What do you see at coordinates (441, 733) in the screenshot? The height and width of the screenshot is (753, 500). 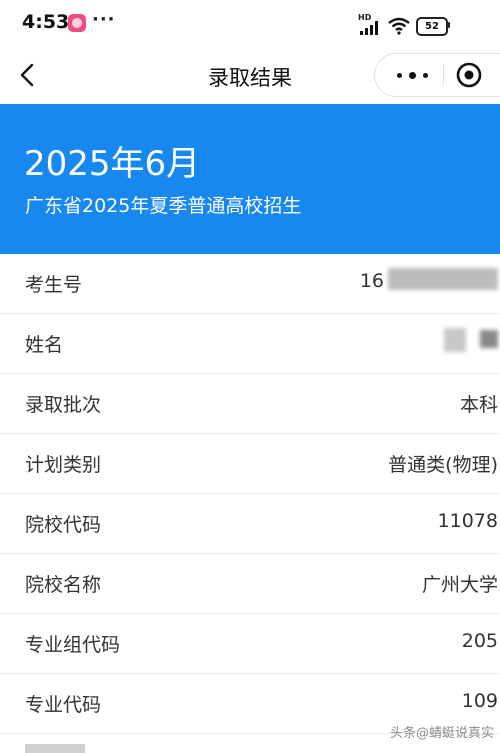 I see `watermark: 头条@蜻蜓说真实` at bounding box center [441, 733].